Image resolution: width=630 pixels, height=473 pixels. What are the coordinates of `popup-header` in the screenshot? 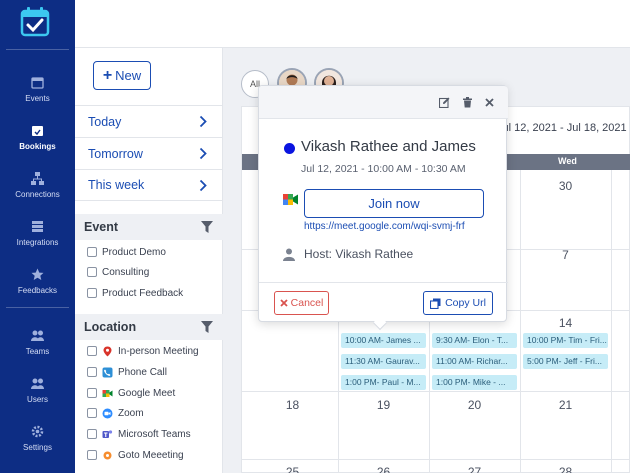 It's located at (383, 102).